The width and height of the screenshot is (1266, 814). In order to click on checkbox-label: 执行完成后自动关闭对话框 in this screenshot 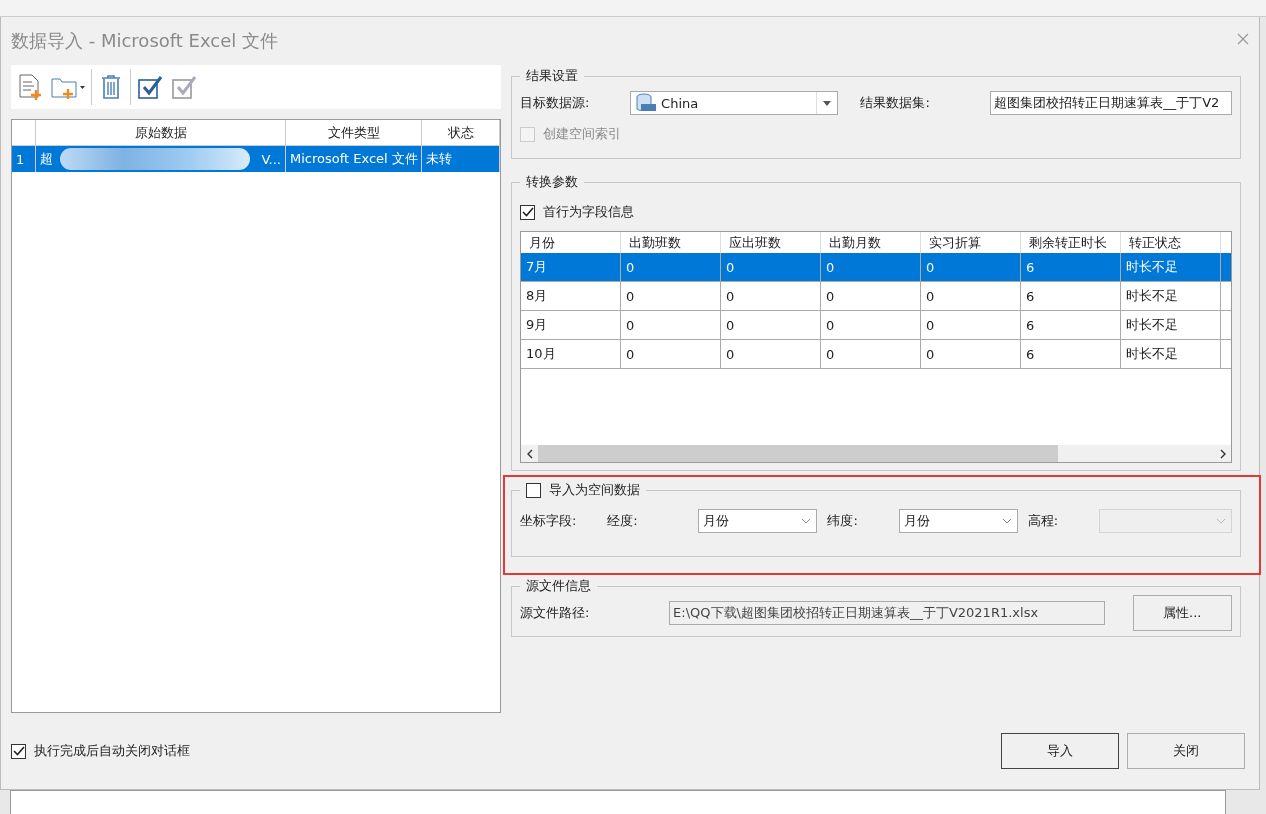, I will do `click(112, 751)`.